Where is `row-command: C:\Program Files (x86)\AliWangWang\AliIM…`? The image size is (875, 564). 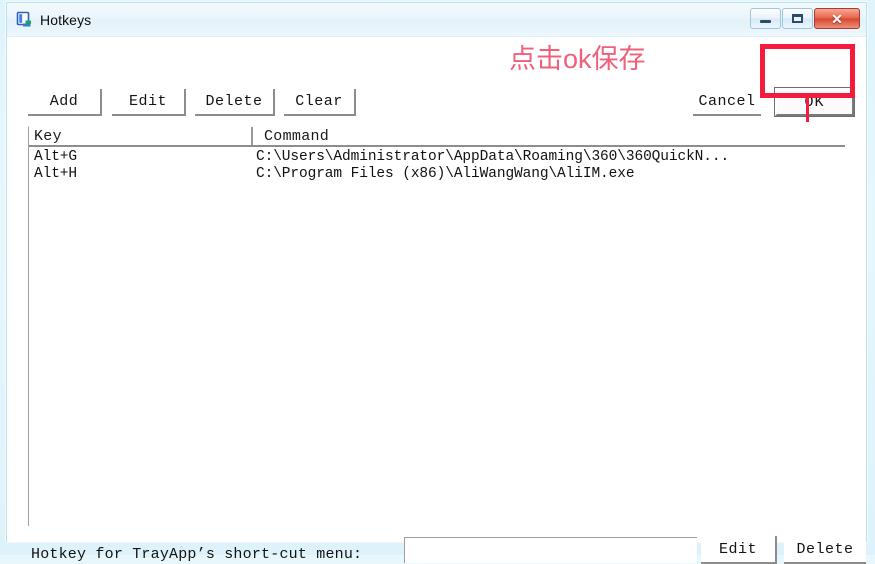
row-command: C:\Program Files (x86)\AliWangWang\AliIM… is located at coordinates (445, 174).